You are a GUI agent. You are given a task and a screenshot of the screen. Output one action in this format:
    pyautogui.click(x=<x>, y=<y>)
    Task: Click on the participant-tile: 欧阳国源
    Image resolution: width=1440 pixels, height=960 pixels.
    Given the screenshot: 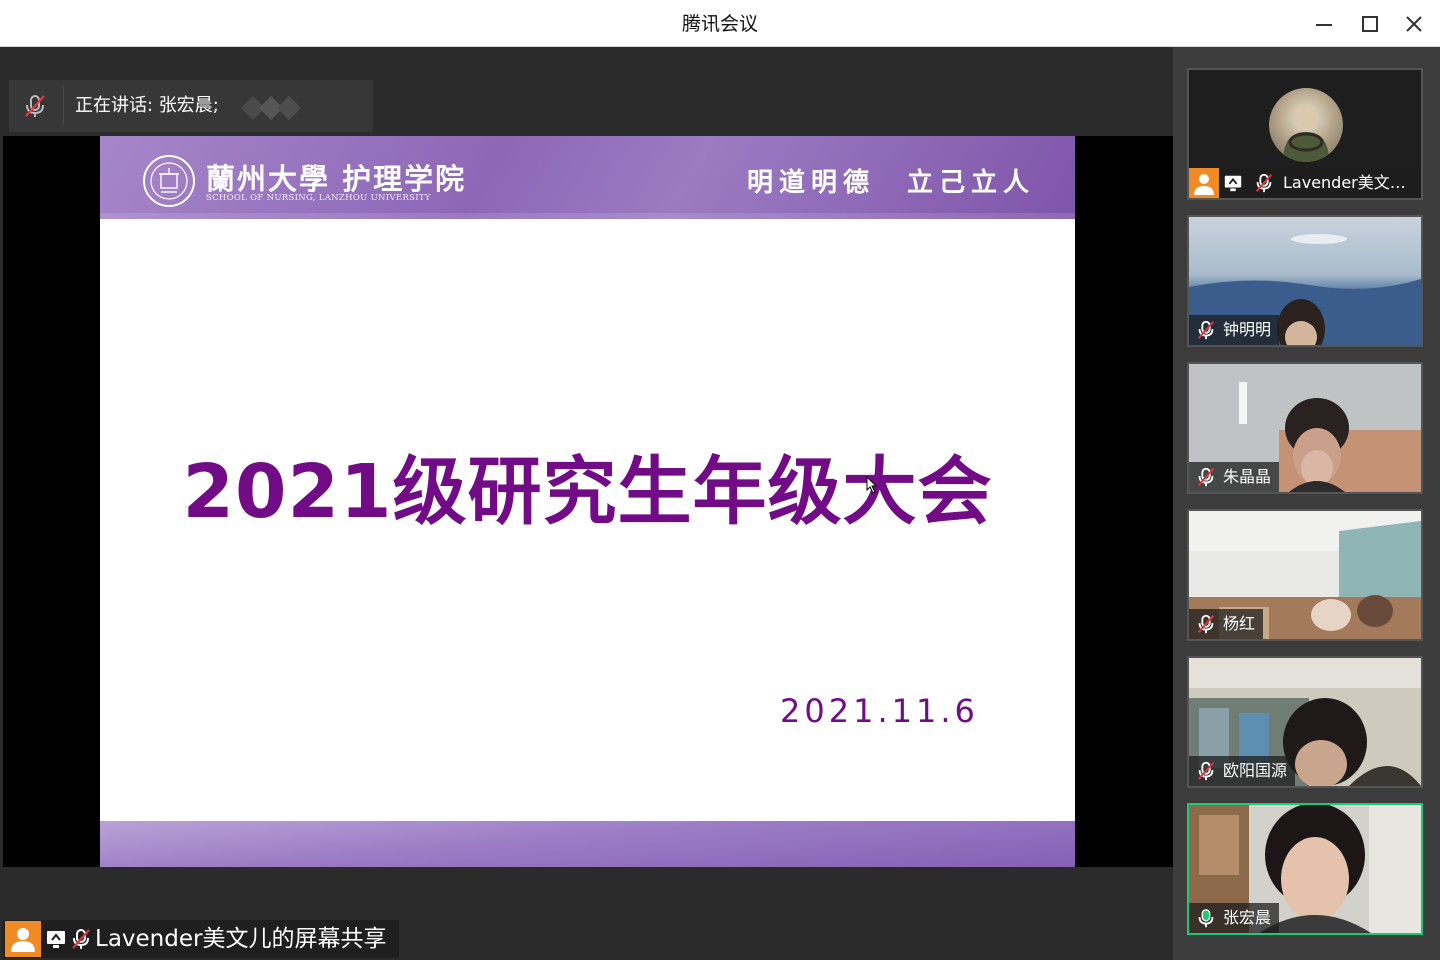 What is the action you would take?
    pyautogui.click(x=1305, y=722)
    